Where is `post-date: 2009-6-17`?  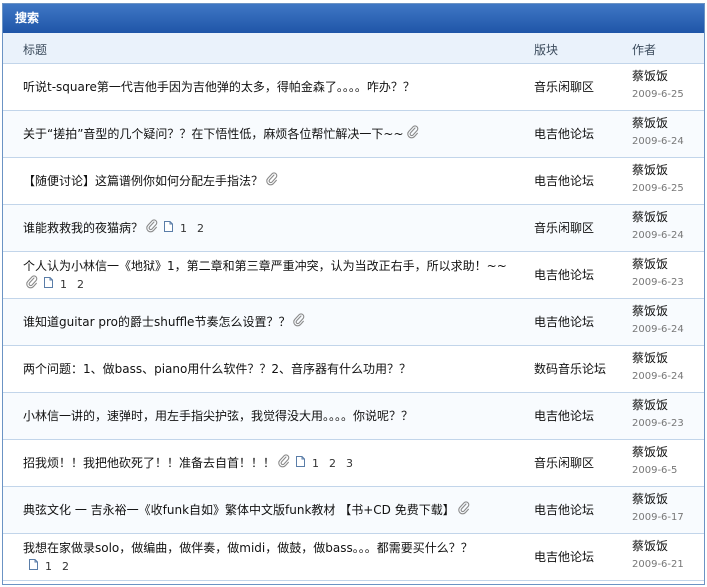 post-date: 2009-6-17 is located at coordinates (658, 517).